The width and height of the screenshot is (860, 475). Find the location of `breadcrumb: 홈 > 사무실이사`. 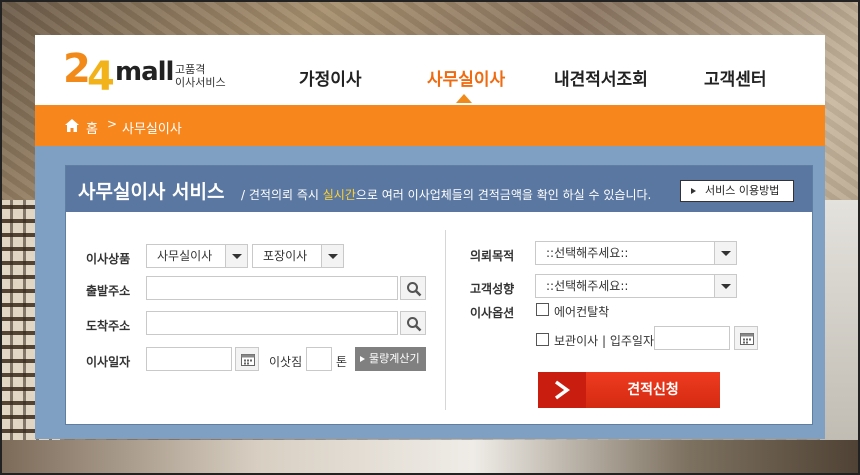

breadcrumb: 홈 > 사무실이사 is located at coordinates (430, 125).